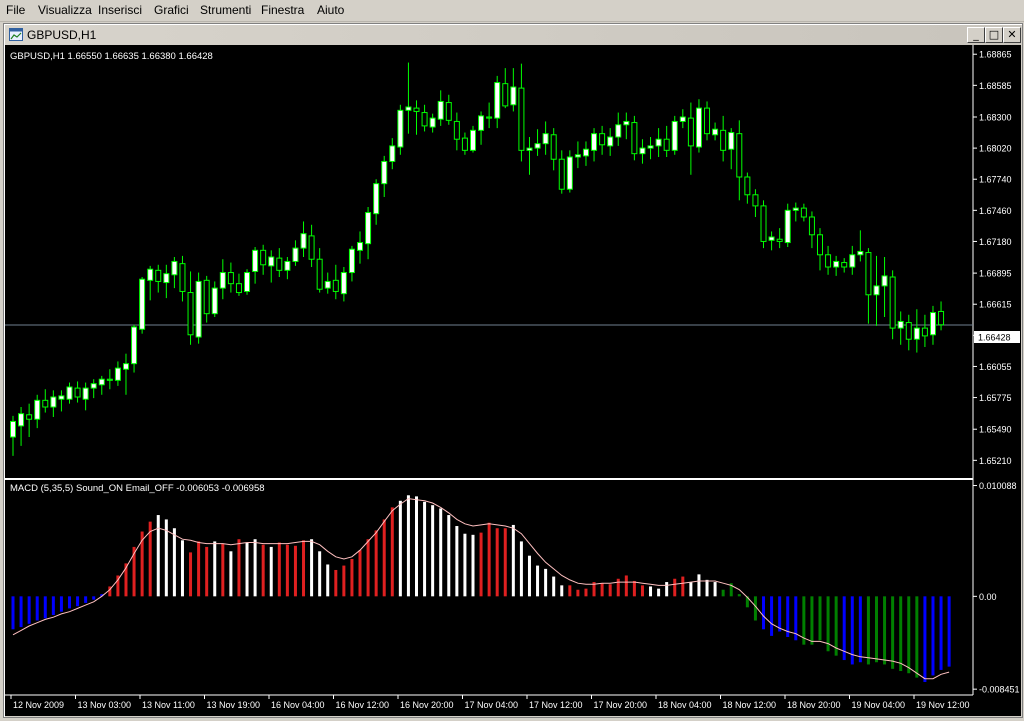 The image size is (1024, 721). What do you see at coordinates (65, 10) in the screenshot?
I see `menu-visualizza: Visualizza` at bounding box center [65, 10].